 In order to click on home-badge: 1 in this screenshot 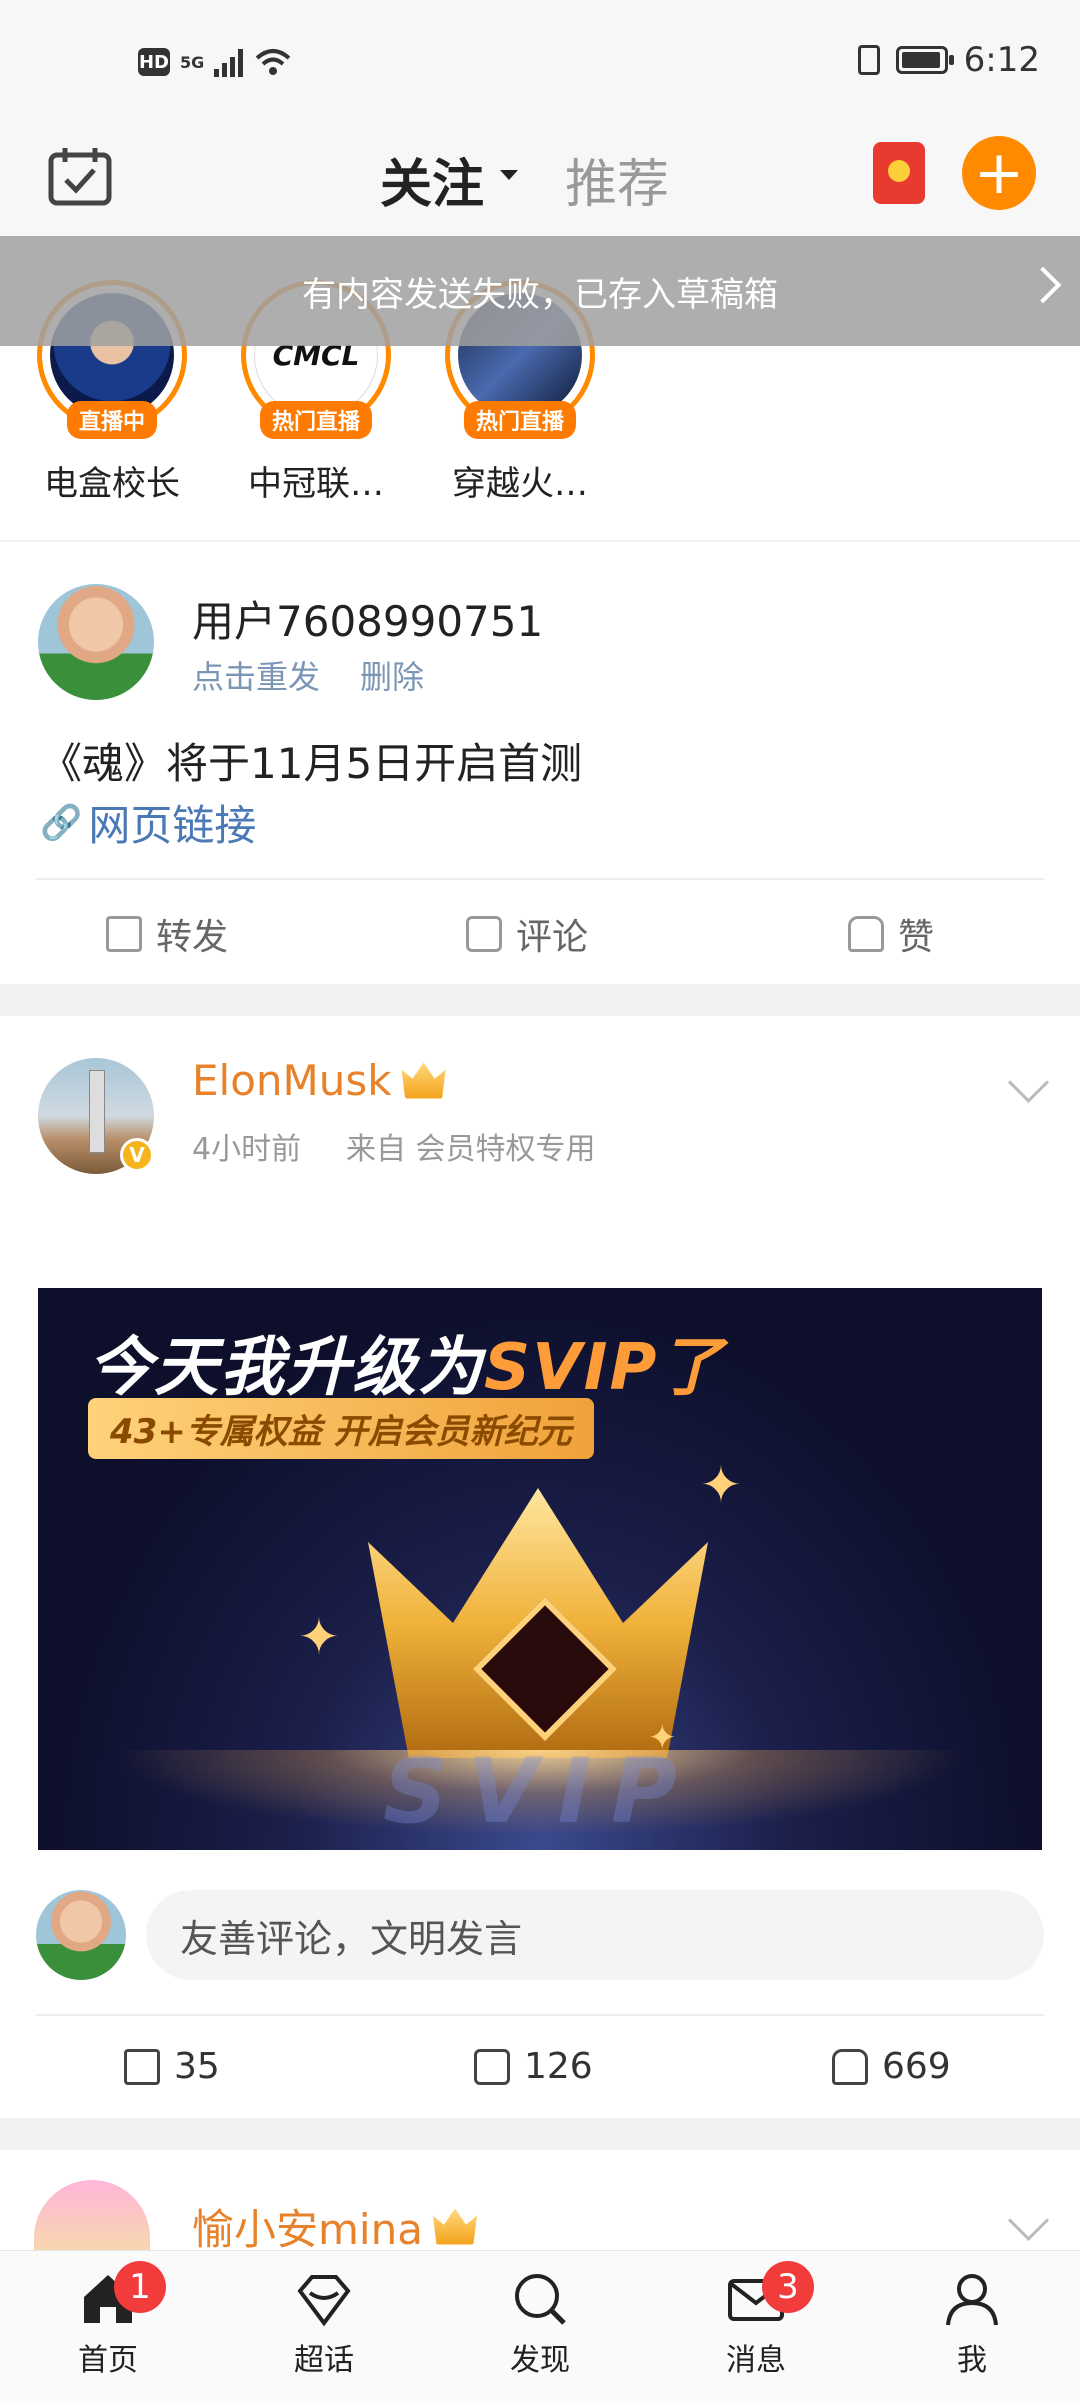, I will do `click(140, 2287)`.